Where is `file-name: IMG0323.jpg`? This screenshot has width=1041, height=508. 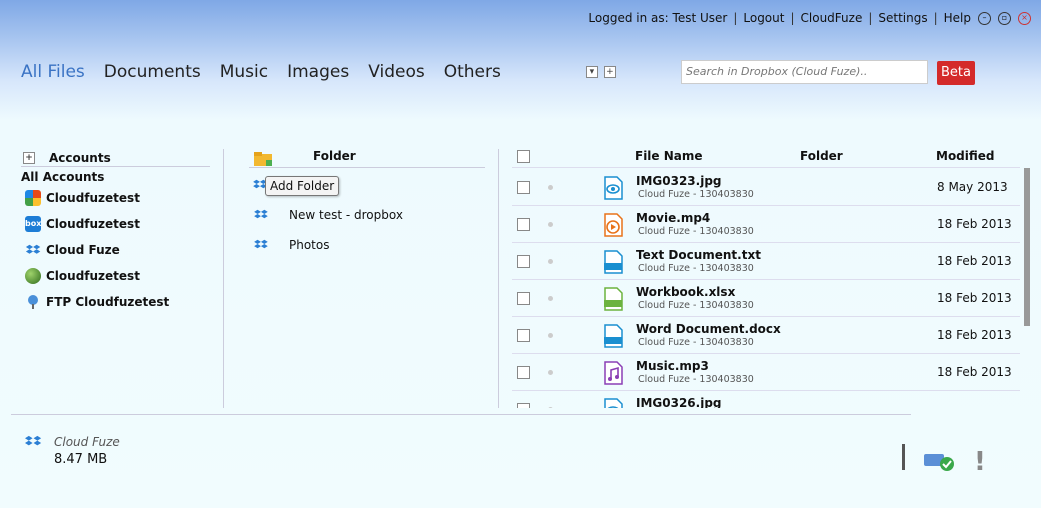
file-name: IMG0323.jpg is located at coordinates (679, 181).